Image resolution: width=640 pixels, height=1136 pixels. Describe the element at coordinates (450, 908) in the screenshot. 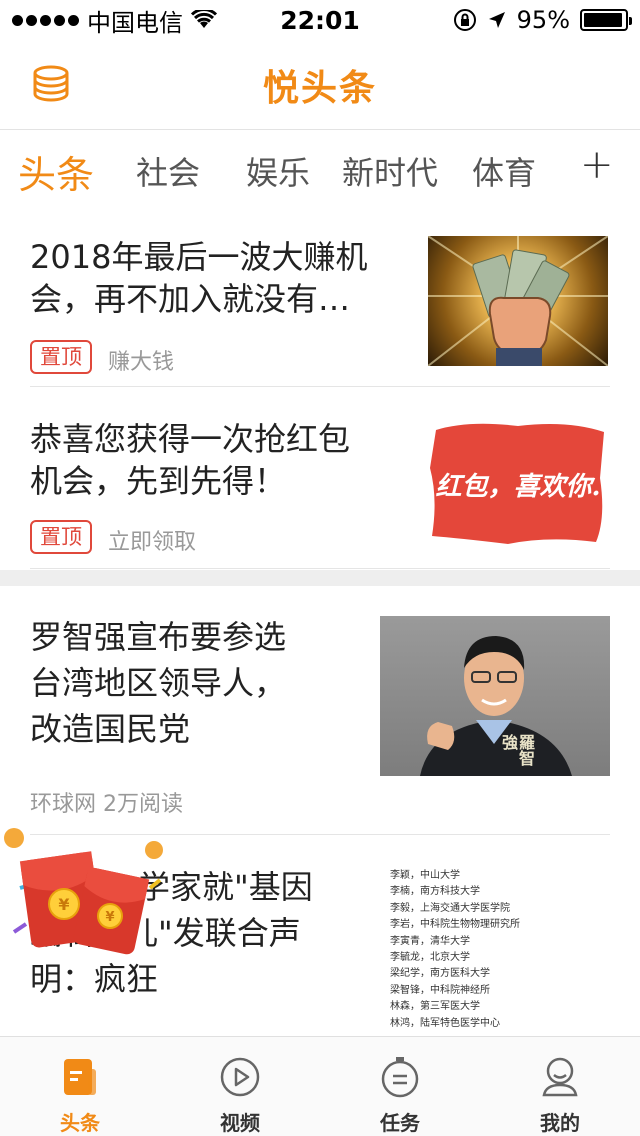

I see `scientist-list-line: 李毅，上海交通大学医学院` at that location.